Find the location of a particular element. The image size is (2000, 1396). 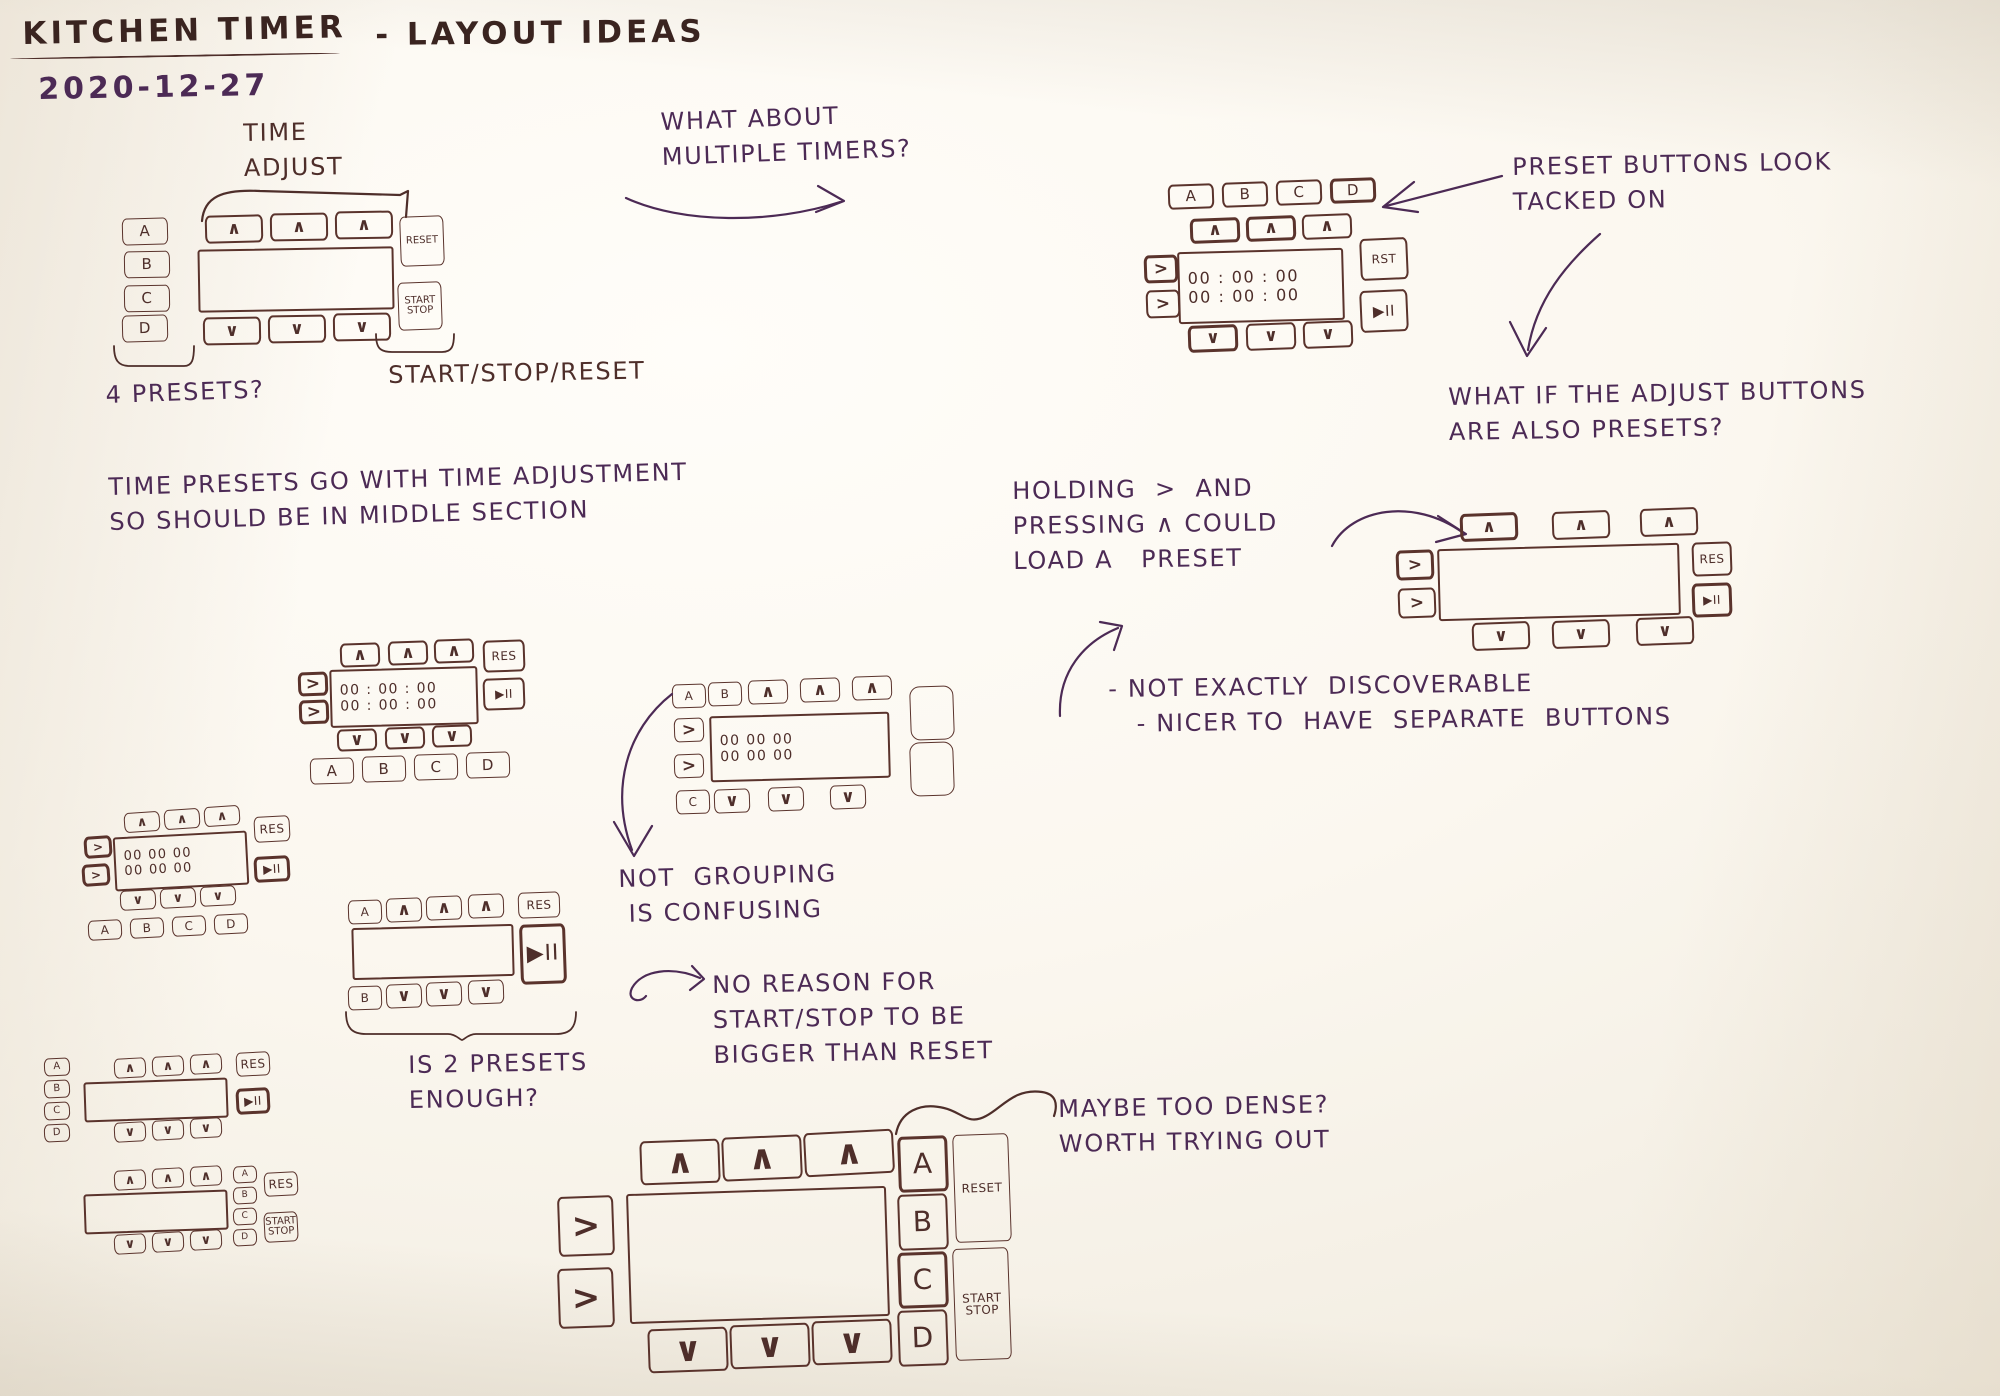

sketch4-preset-a: A is located at coordinates (332, 771).